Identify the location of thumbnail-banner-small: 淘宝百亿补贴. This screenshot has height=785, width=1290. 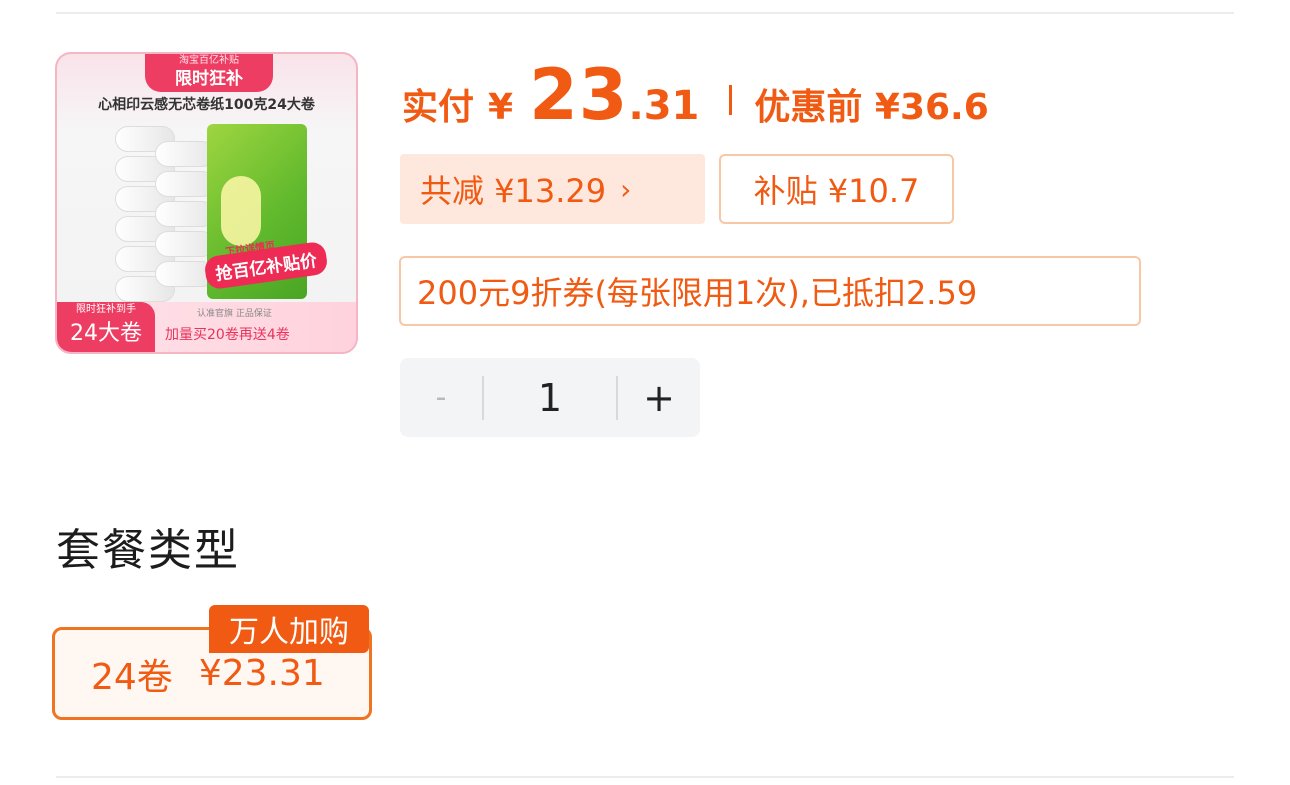
(209, 60).